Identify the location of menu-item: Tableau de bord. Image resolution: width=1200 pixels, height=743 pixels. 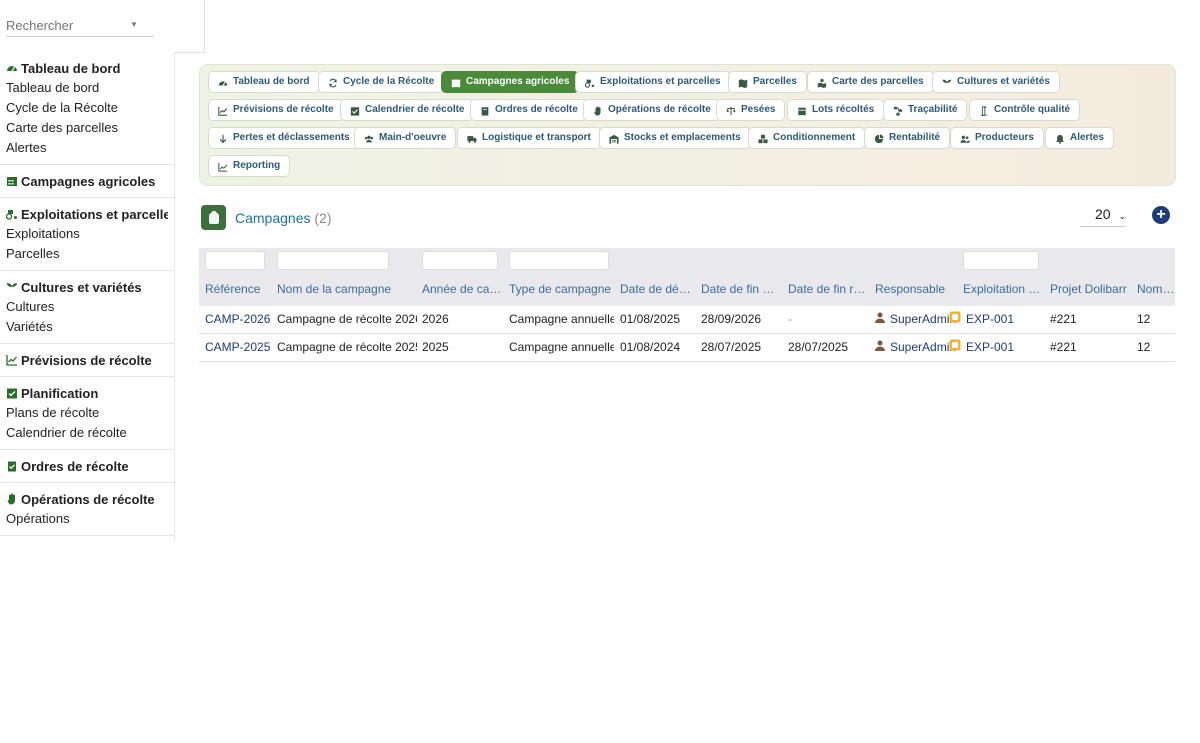
(87, 88).